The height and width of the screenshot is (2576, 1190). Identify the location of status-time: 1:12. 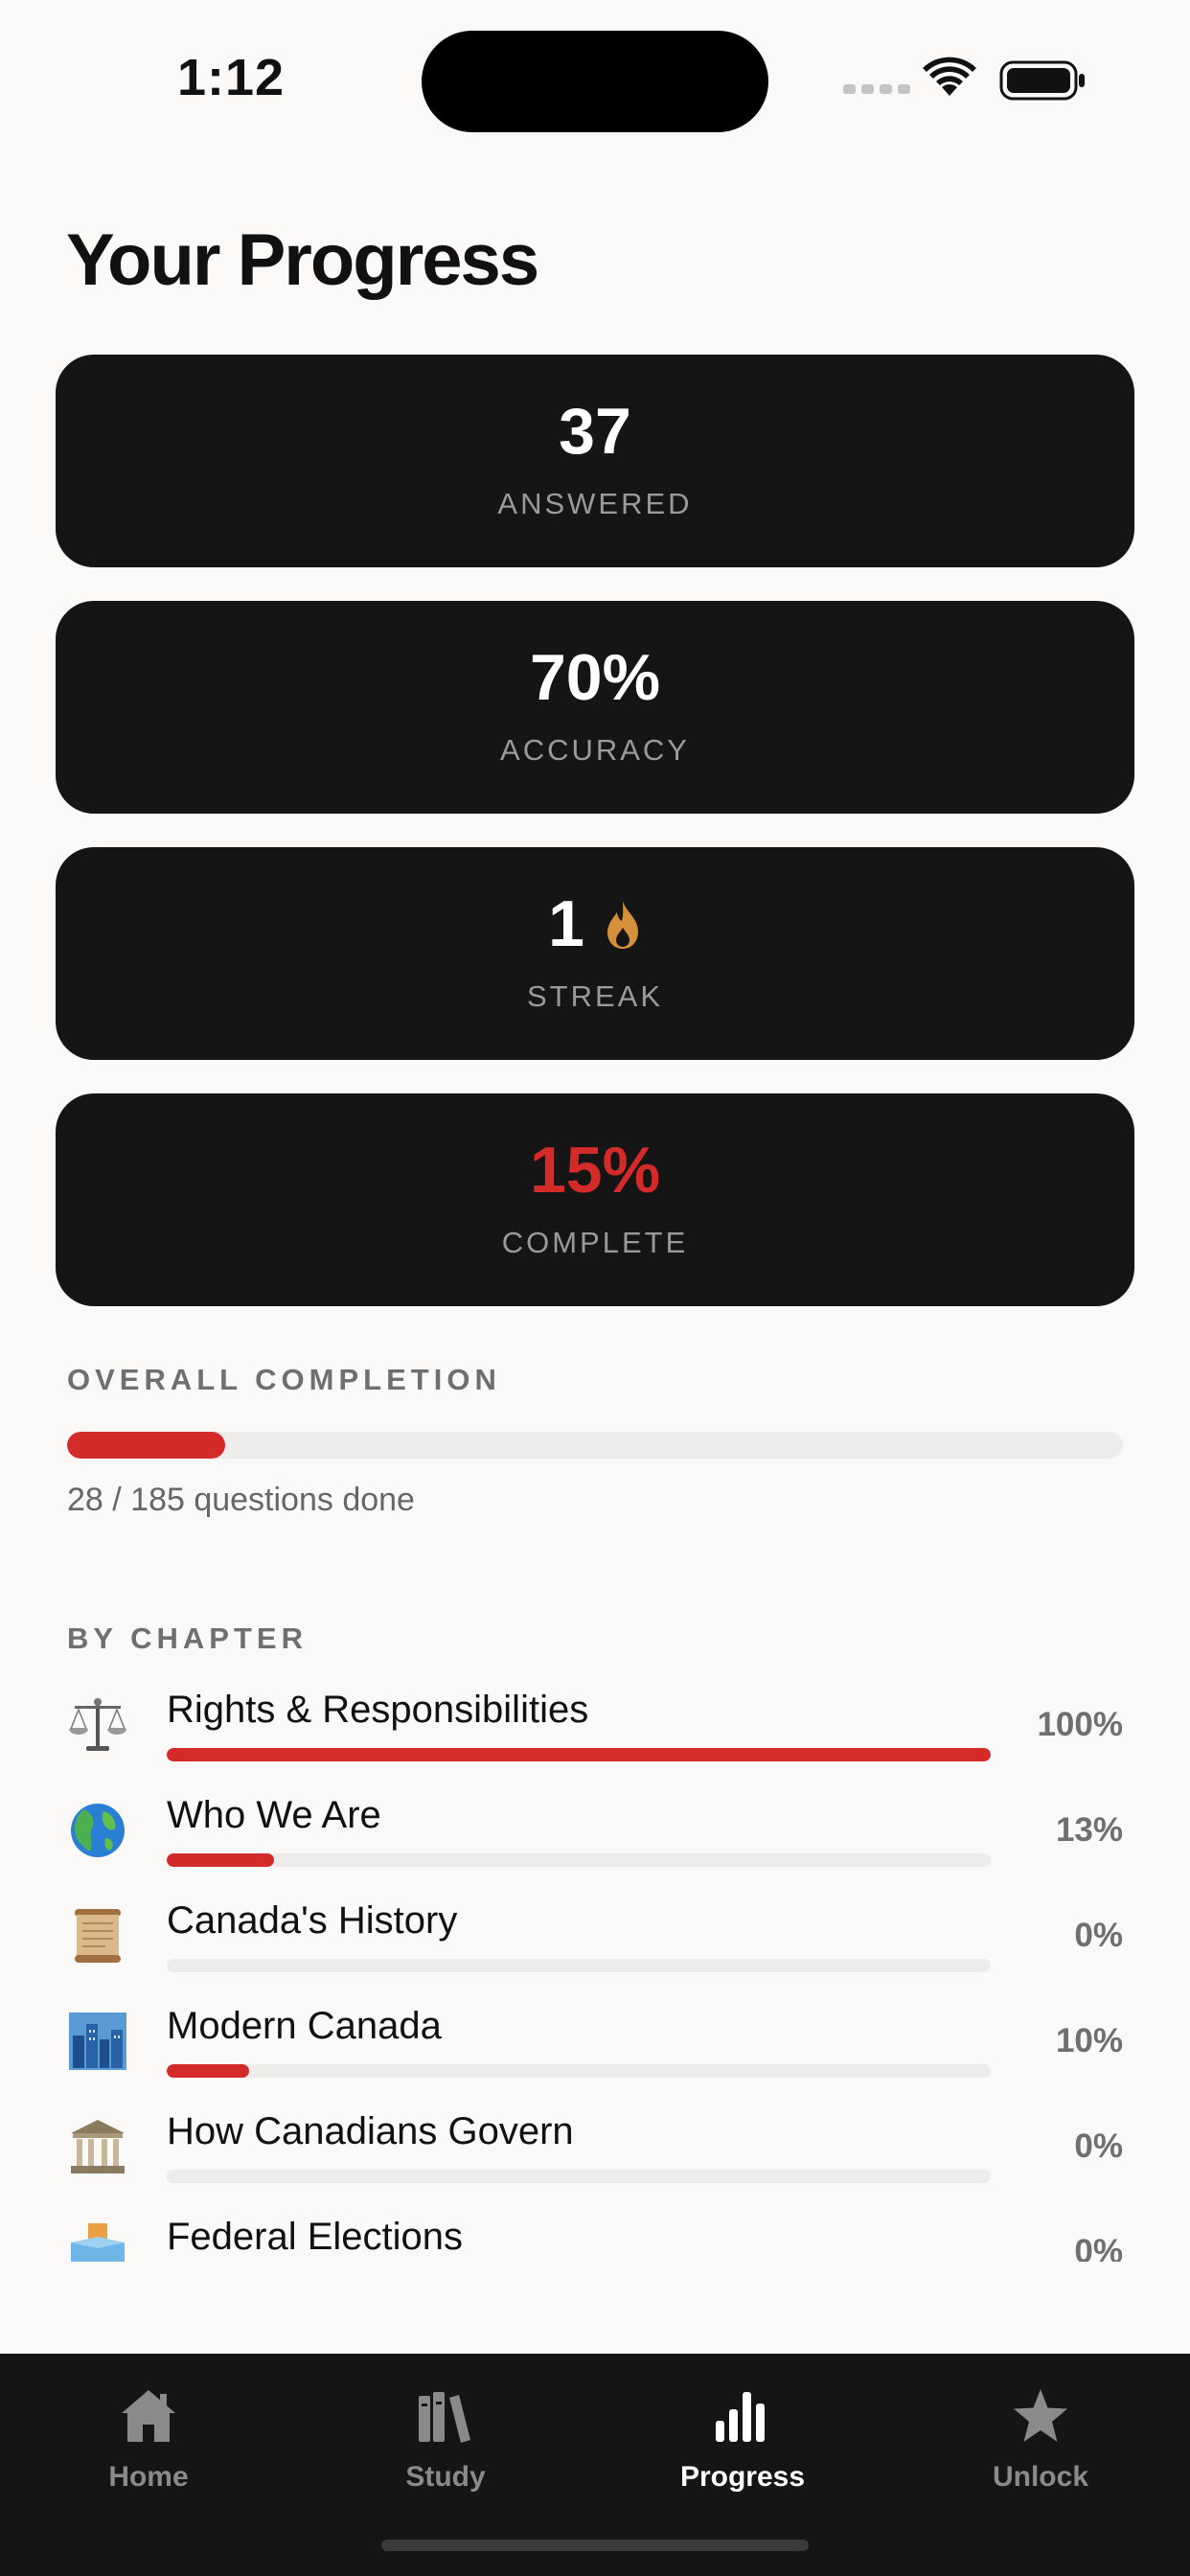
(232, 77).